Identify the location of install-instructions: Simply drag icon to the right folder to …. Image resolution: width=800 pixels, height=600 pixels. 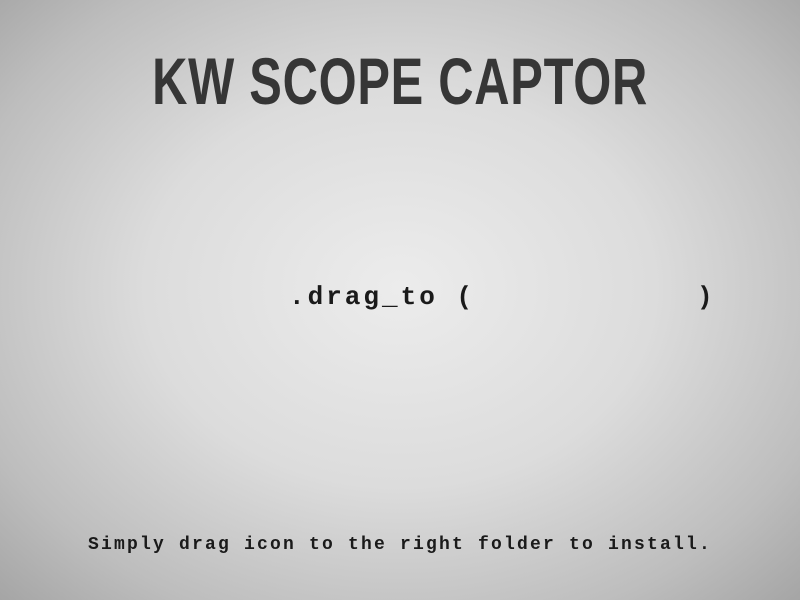
(400, 545).